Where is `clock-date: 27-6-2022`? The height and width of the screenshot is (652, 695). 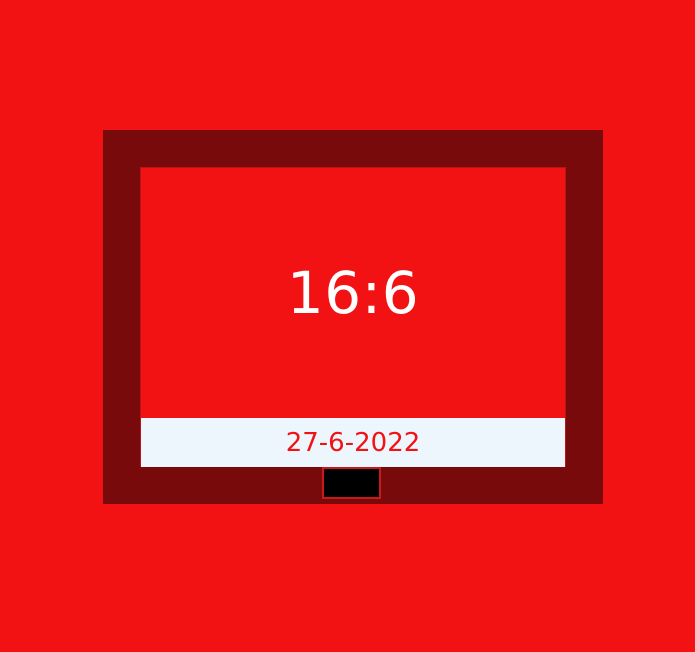 clock-date: 27-6-2022 is located at coordinates (353, 442).